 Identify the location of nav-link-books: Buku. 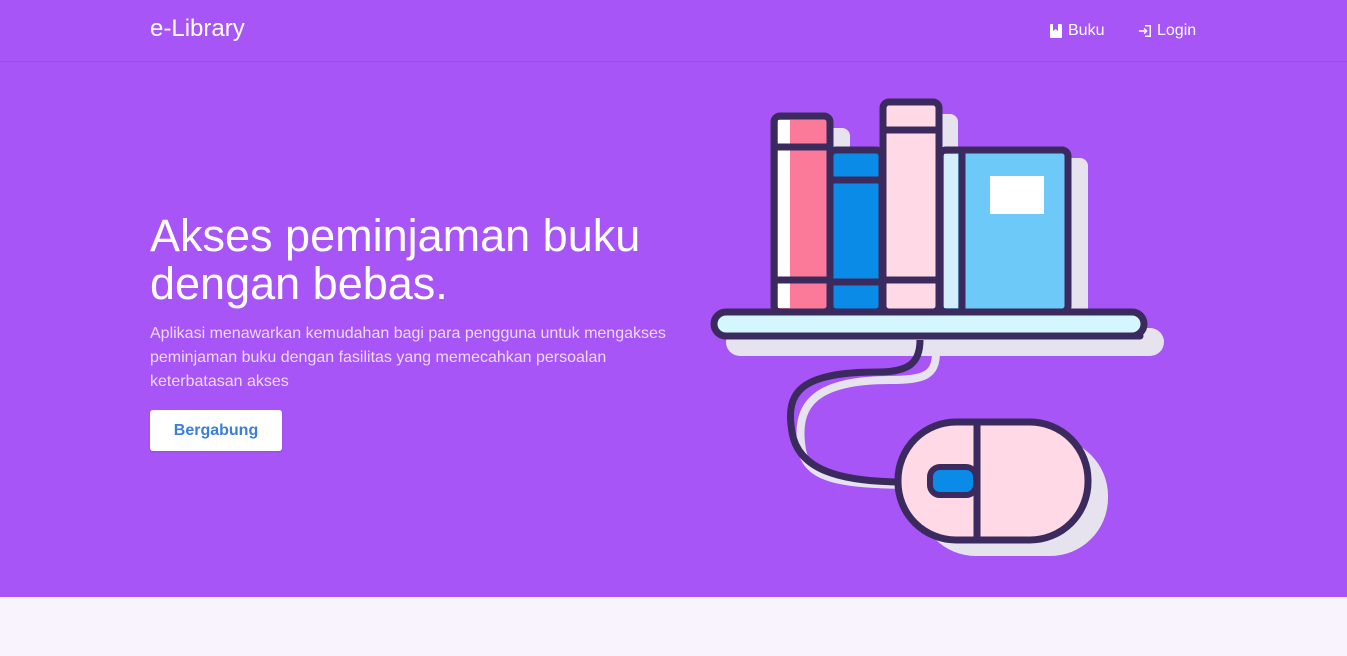
(1076, 31).